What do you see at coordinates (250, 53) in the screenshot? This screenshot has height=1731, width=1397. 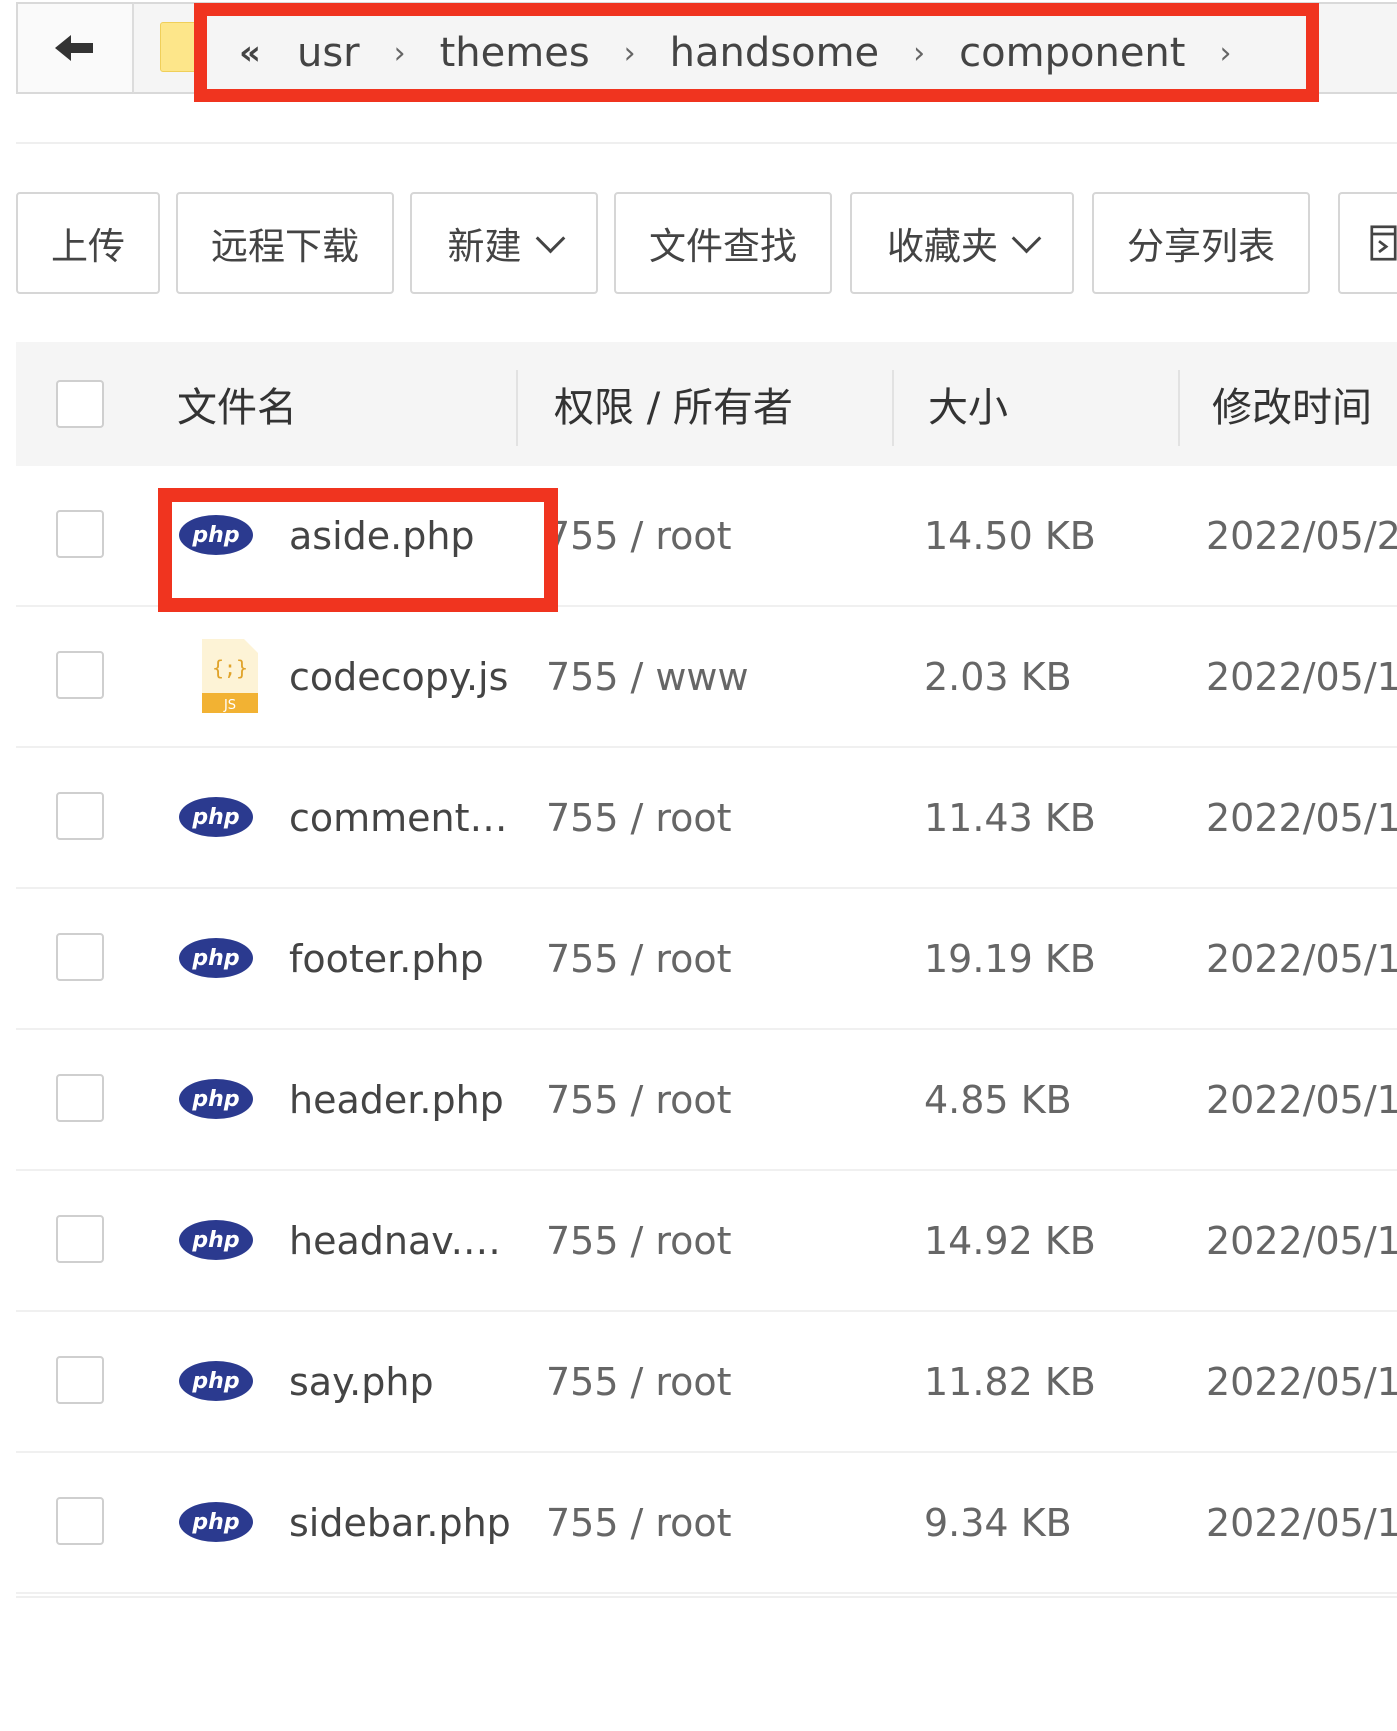 I see `collapse-path-icon: «` at bounding box center [250, 53].